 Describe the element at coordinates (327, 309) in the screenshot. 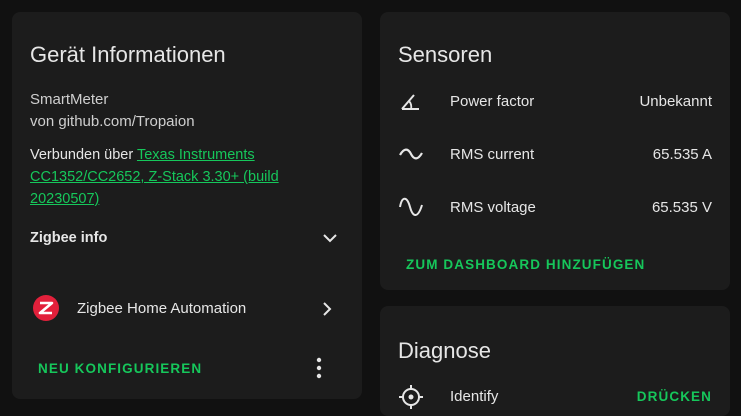

I see `chevron-right-icon` at that location.